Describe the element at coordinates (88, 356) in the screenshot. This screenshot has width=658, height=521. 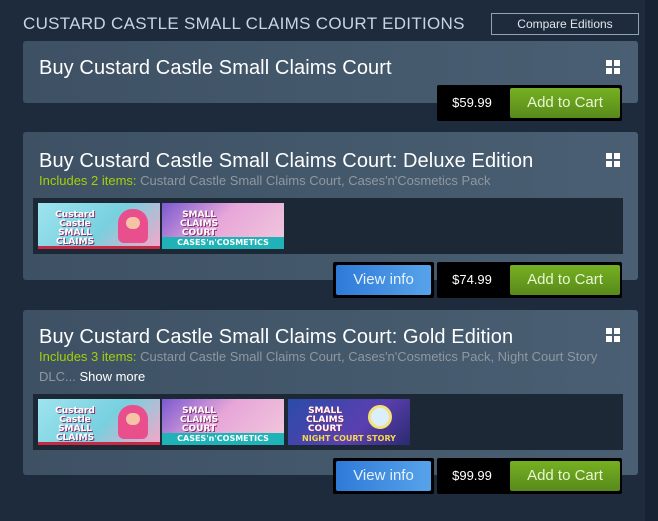
I see `included-items-count: Includes 3 items:` at that location.